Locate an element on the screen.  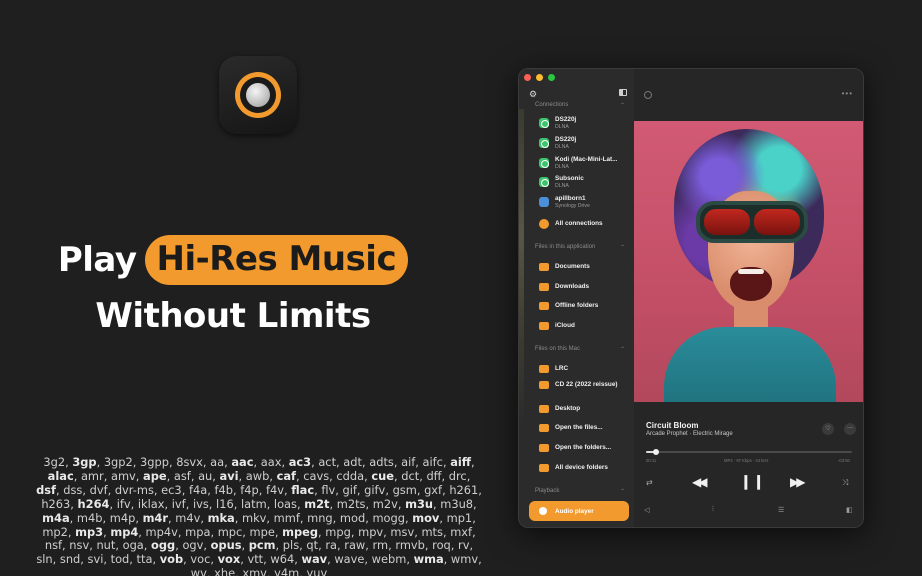
format-item: h263 is located at coordinates (56, 503).